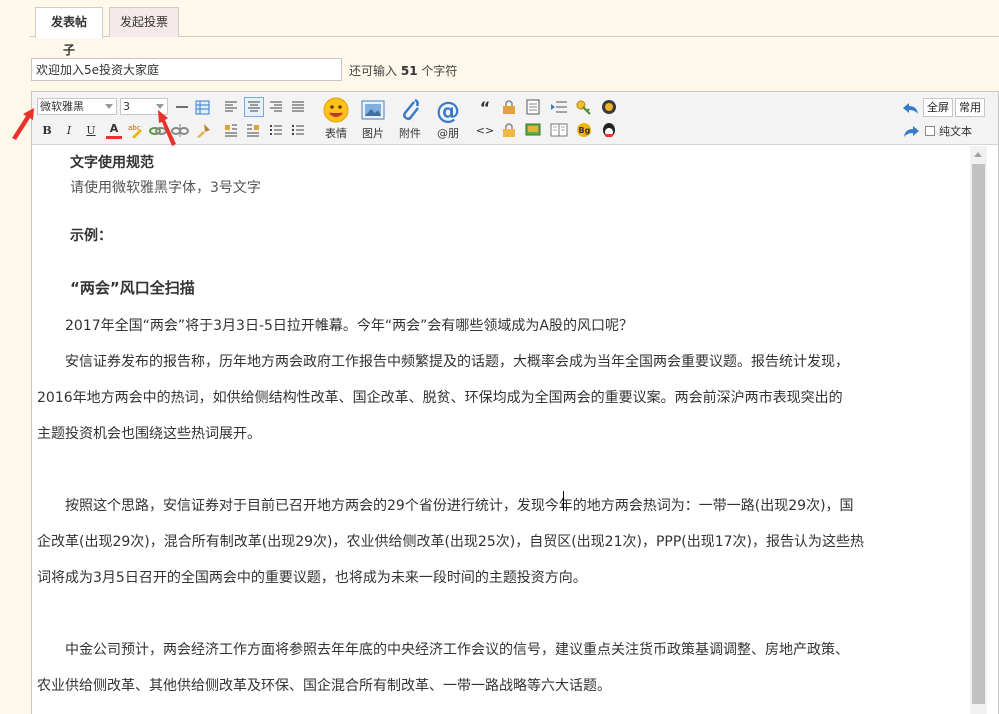 The width and height of the screenshot is (999, 714). I want to click on align-justify-icon, so click(254, 106).